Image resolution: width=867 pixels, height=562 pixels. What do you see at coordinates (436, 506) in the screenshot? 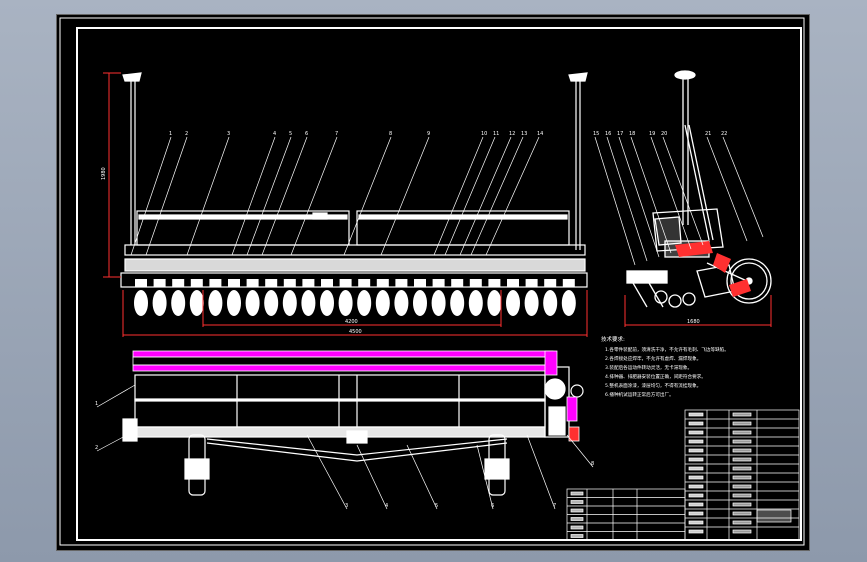
I see `callout-number: 5` at bounding box center [436, 506].